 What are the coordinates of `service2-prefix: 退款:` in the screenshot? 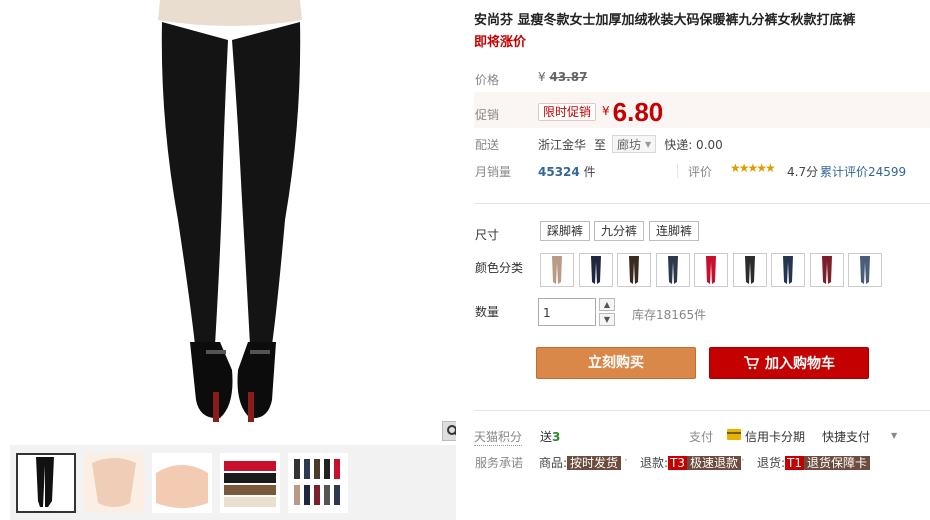 It's located at (654, 463).